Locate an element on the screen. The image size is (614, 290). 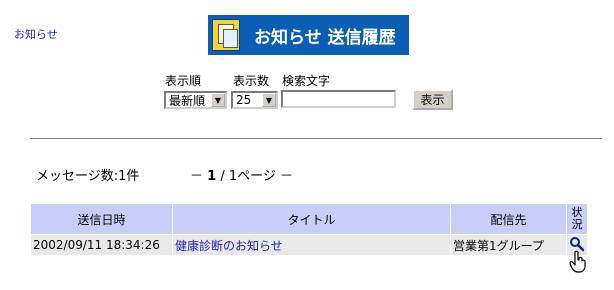
table-header-row: 送信日時 タイトル 配信先 状況 is located at coordinates (309, 219).